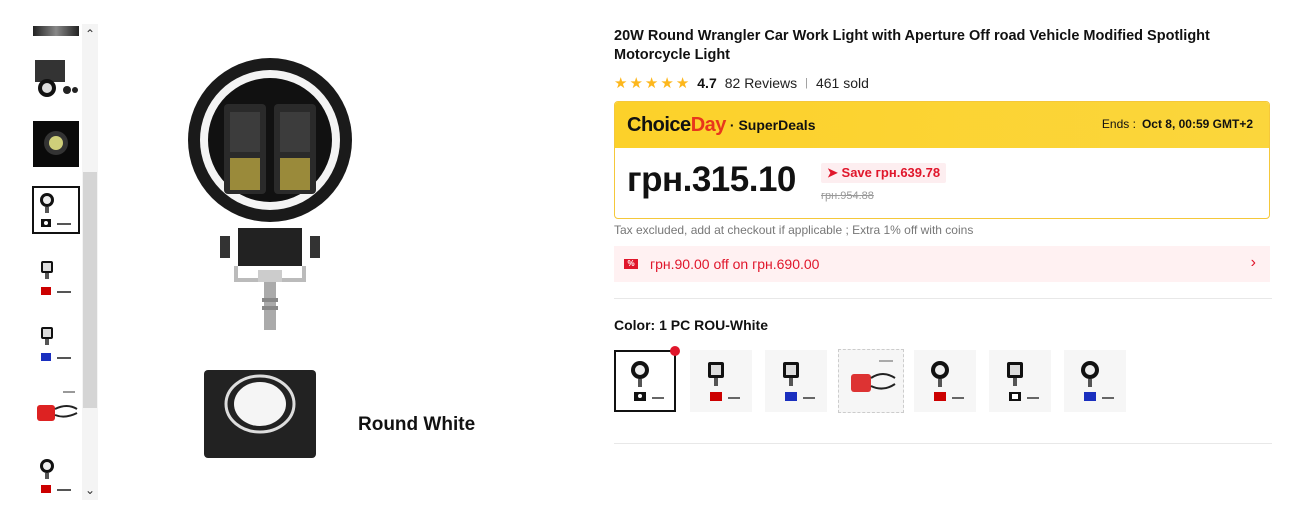 The width and height of the screenshot is (1296, 506). What do you see at coordinates (842, 83) in the screenshot?
I see `sold-count: 461 sold` at bounding box center [842, 83].